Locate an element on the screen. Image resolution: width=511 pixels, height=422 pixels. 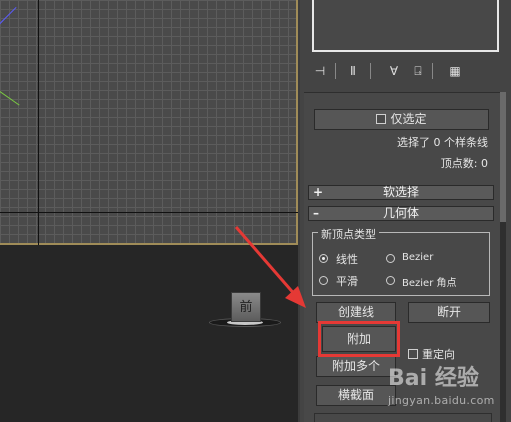
scrollbar-thumb is located at coordinates (503, 157).